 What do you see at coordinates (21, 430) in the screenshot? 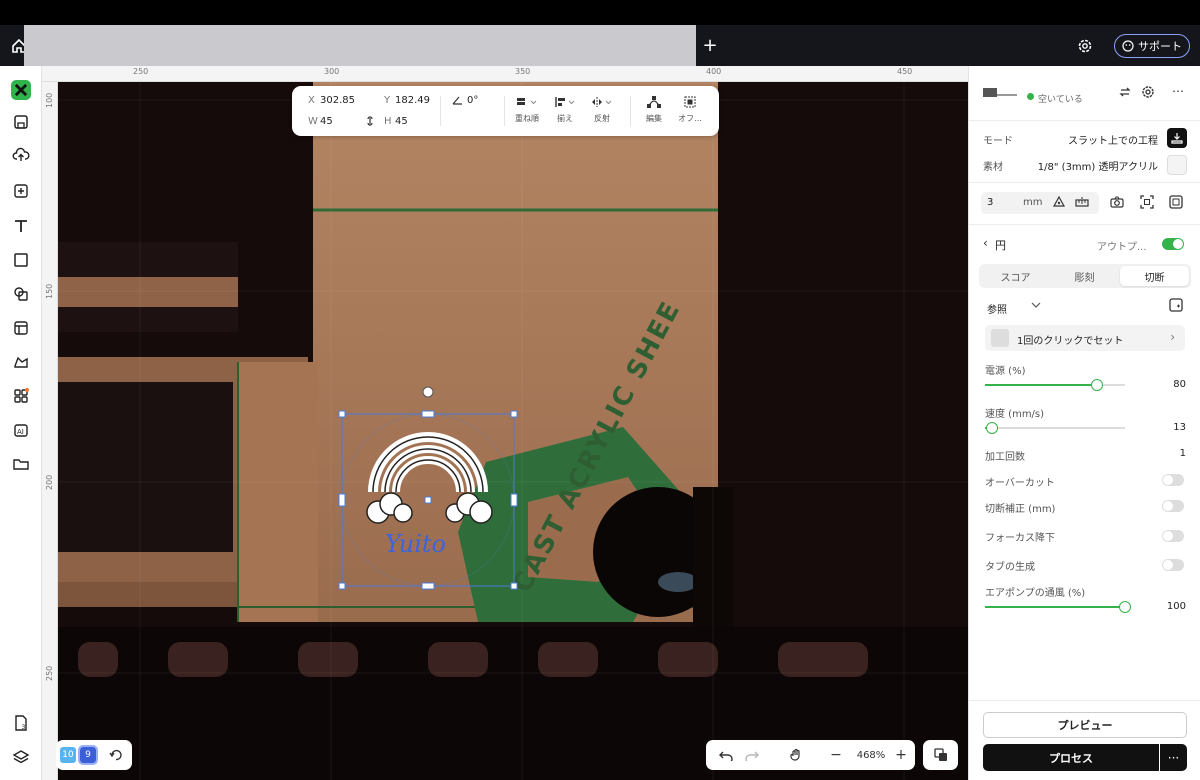
I see `ai-image-icon: AI` at bounding box center [21, 430].